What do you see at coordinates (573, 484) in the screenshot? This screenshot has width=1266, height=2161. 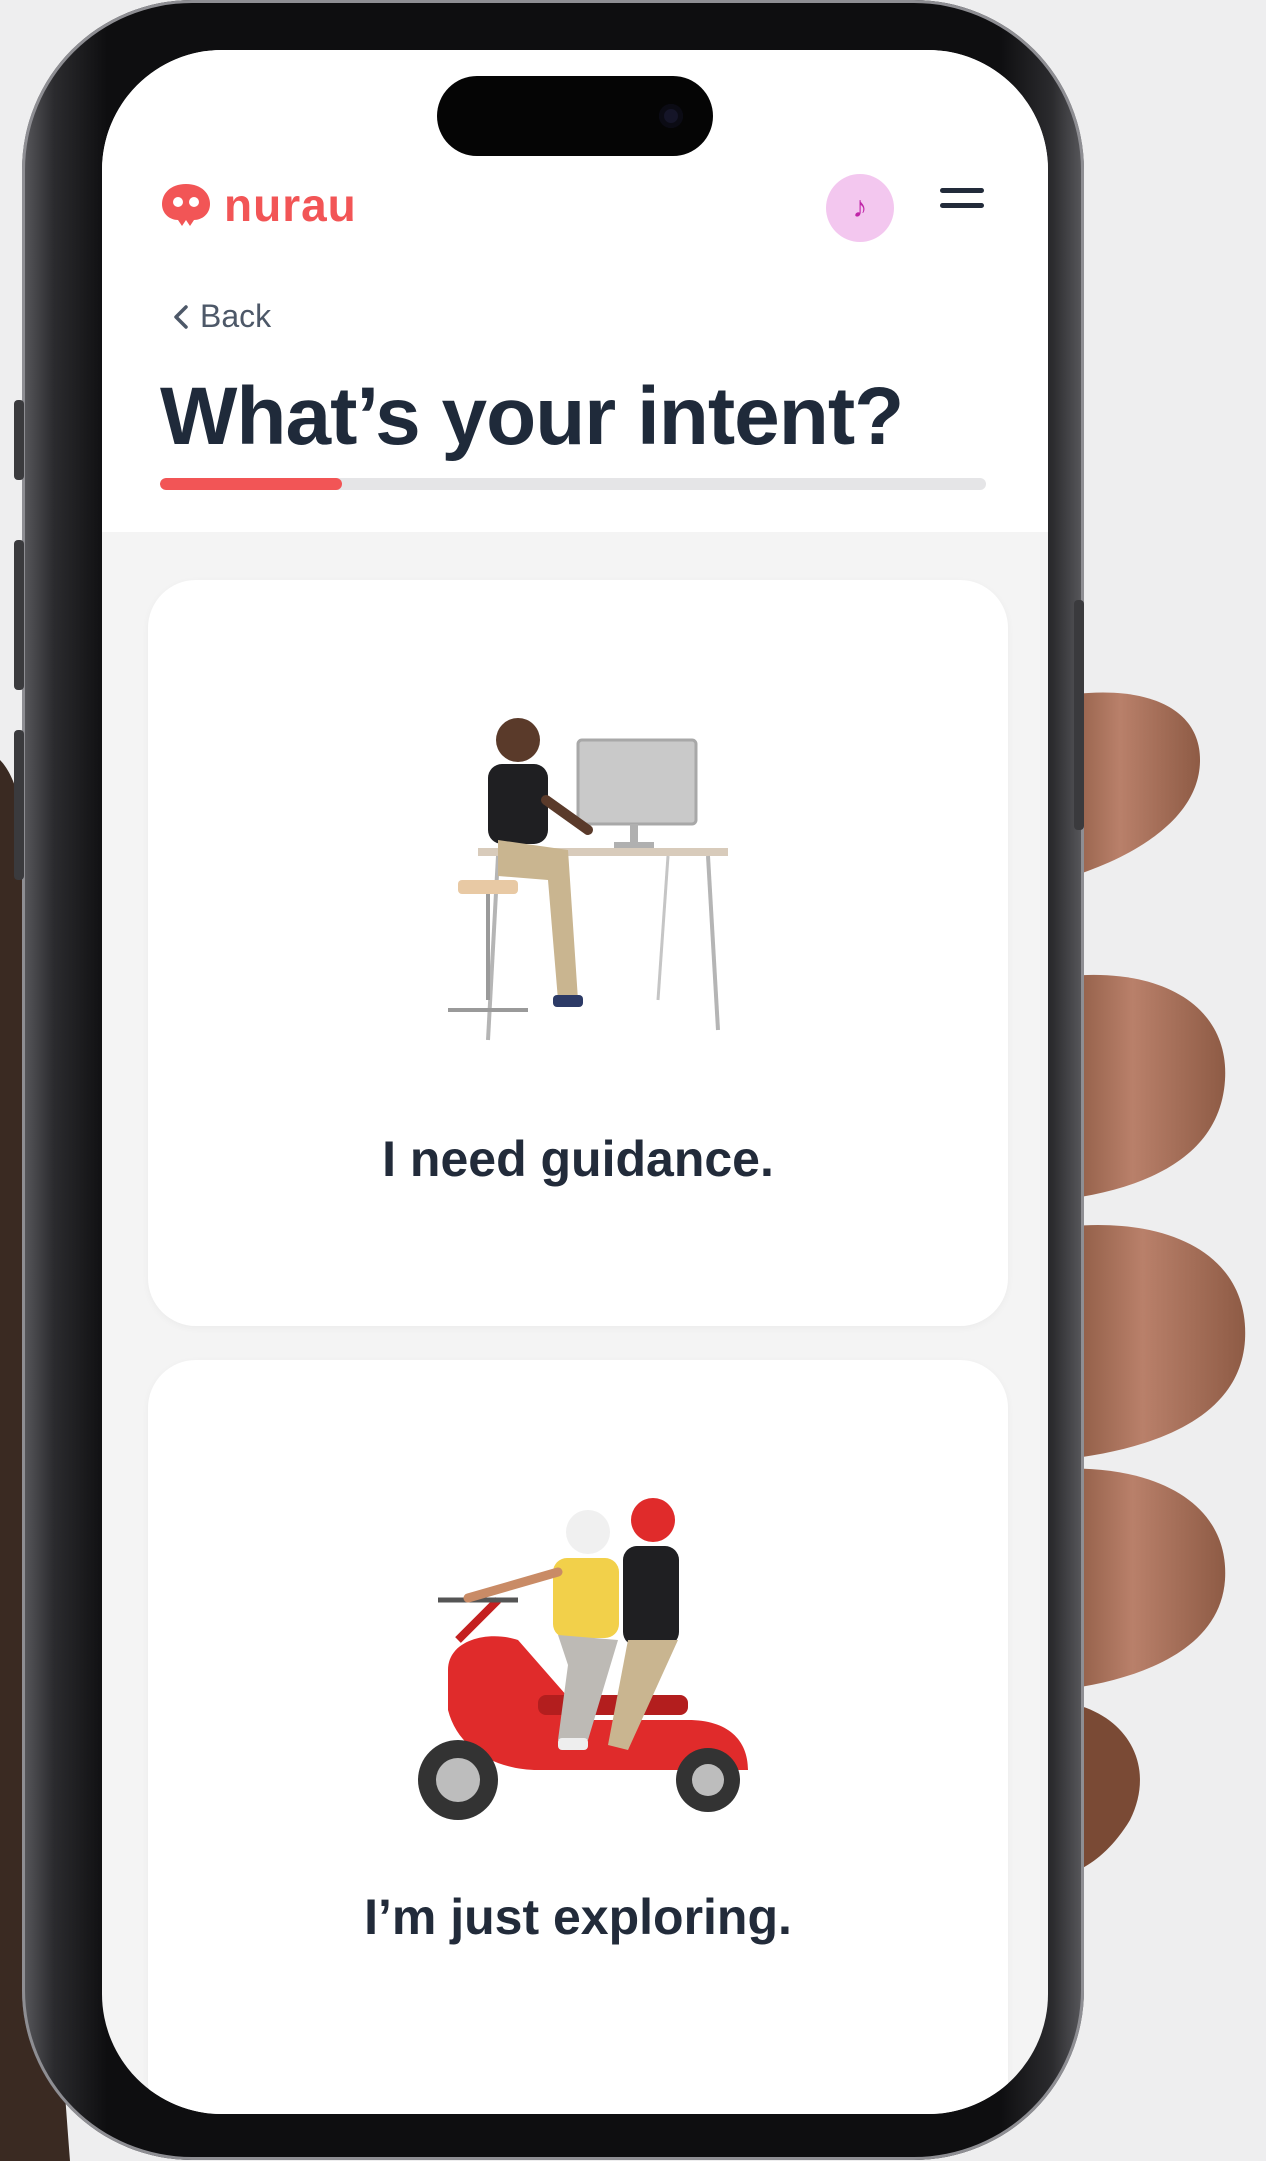 I see `progress-bar` at bounding box center [573, 484].